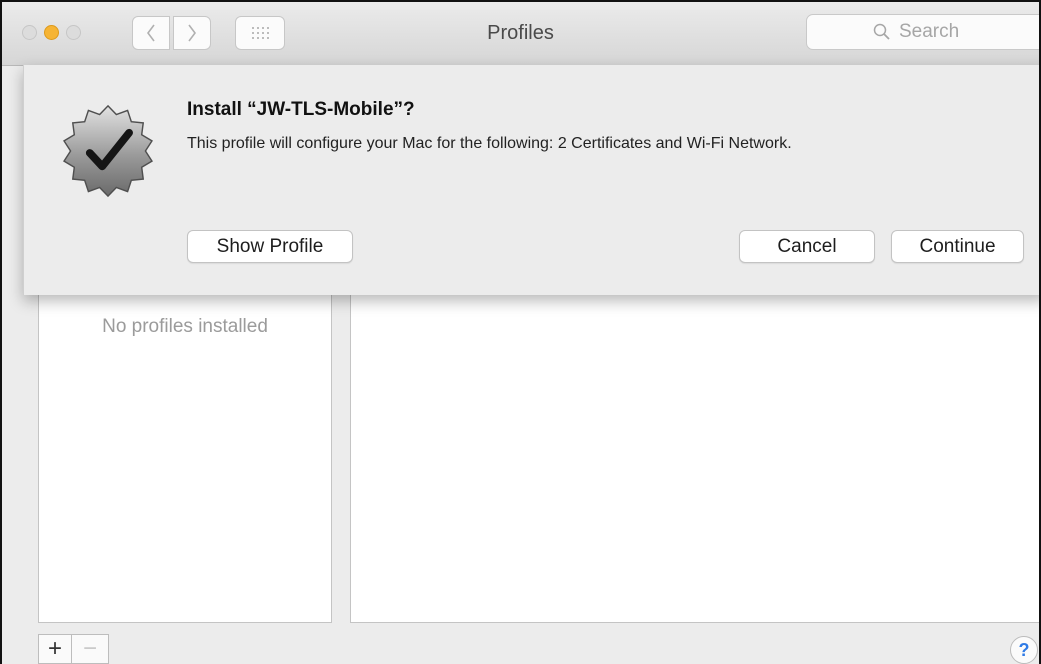 The image size is (1041, 664). What do you see at coordinates (108, 151) in the screenshot?
I see `verified-badge-icon` at bounding box center [108, 151].